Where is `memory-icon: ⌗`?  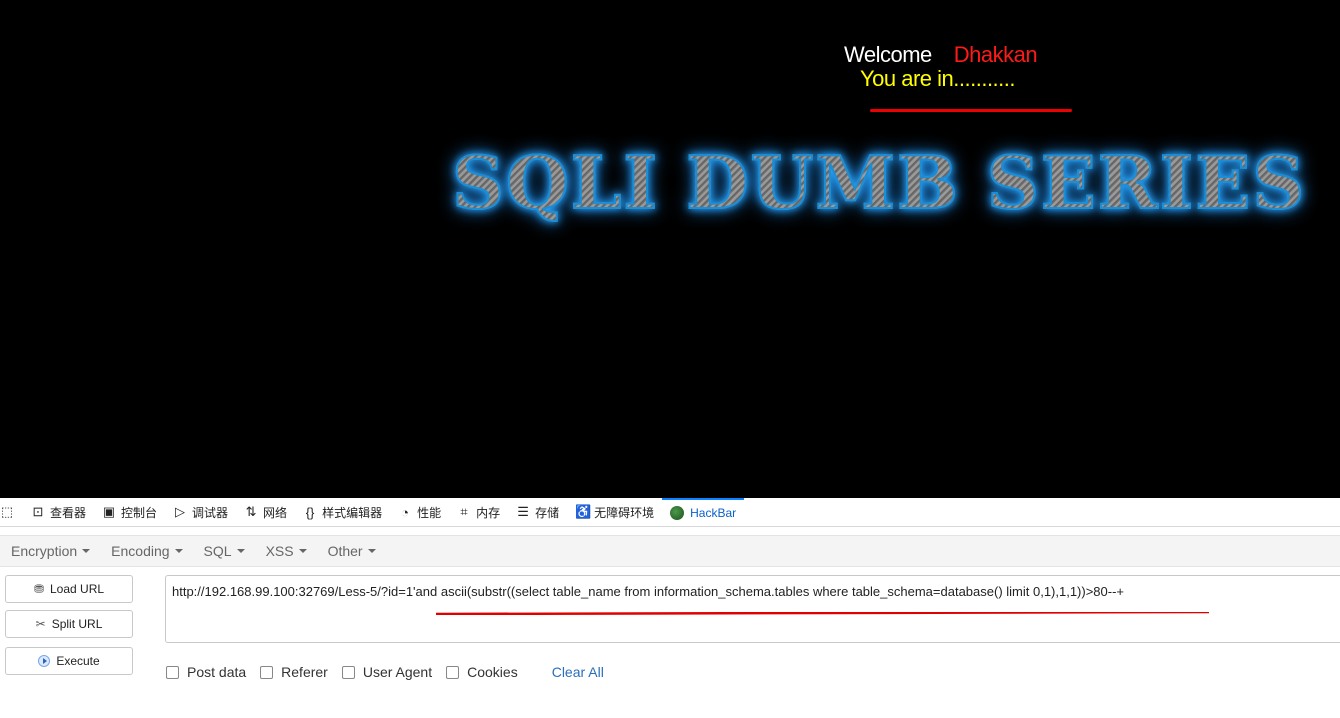
memory-icon: ⌗ is located at coordinates (464, 511).